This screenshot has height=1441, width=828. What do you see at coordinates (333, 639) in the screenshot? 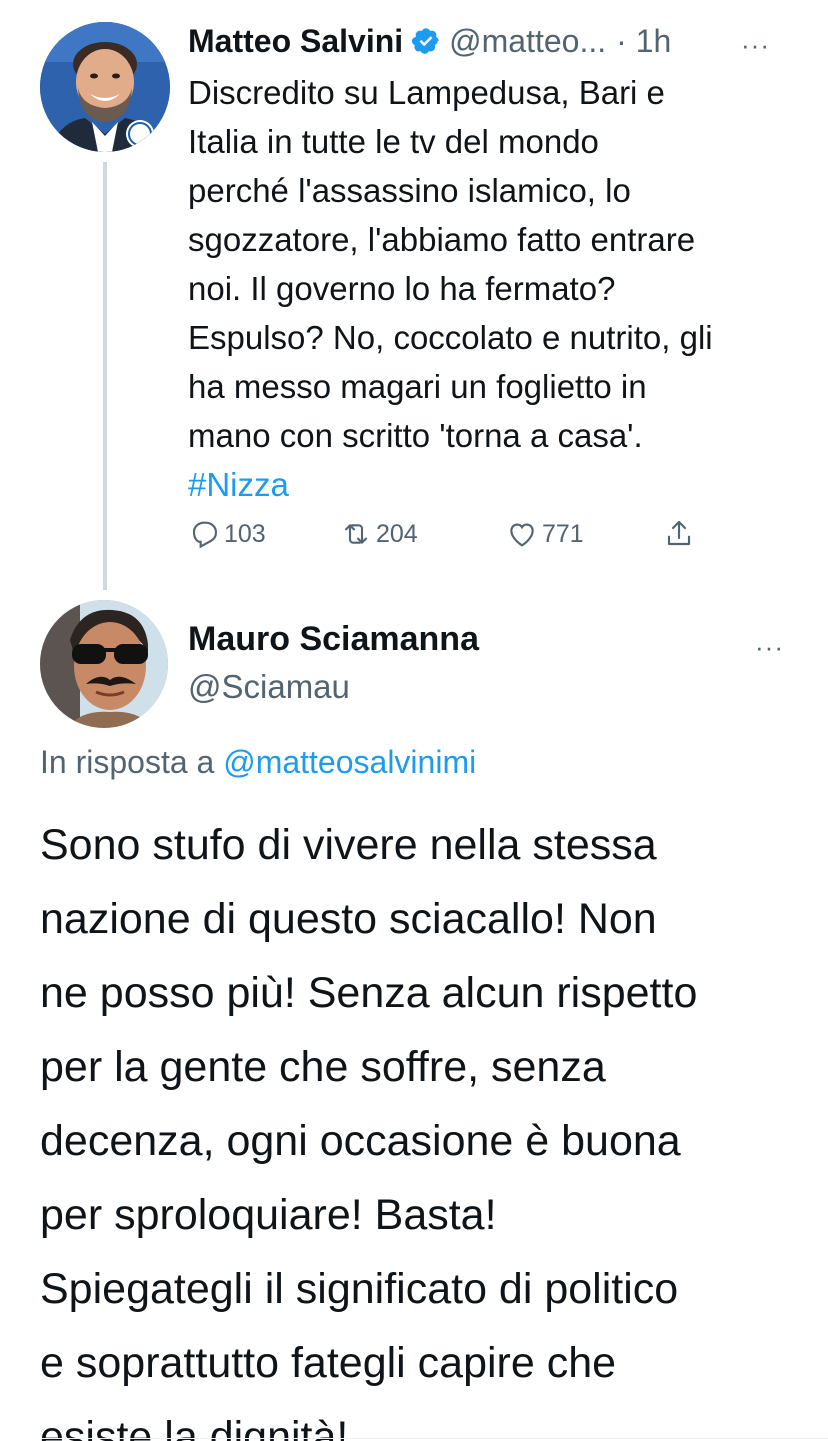
I see `reply-author-name: Mauro Sciamanna` at bounding box center [333, 639].